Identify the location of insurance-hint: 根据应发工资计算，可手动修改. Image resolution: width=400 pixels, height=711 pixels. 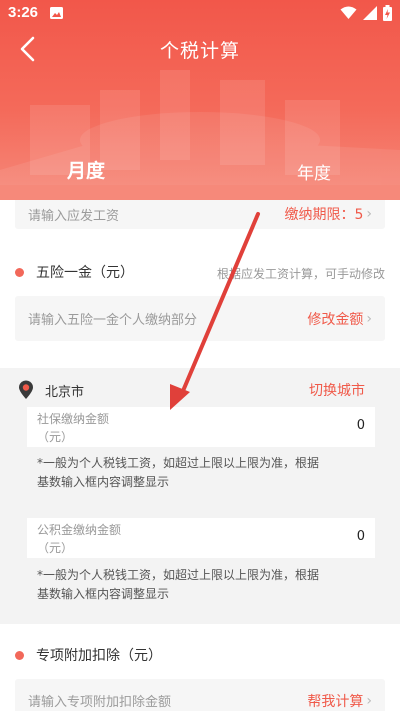
(300, 274).